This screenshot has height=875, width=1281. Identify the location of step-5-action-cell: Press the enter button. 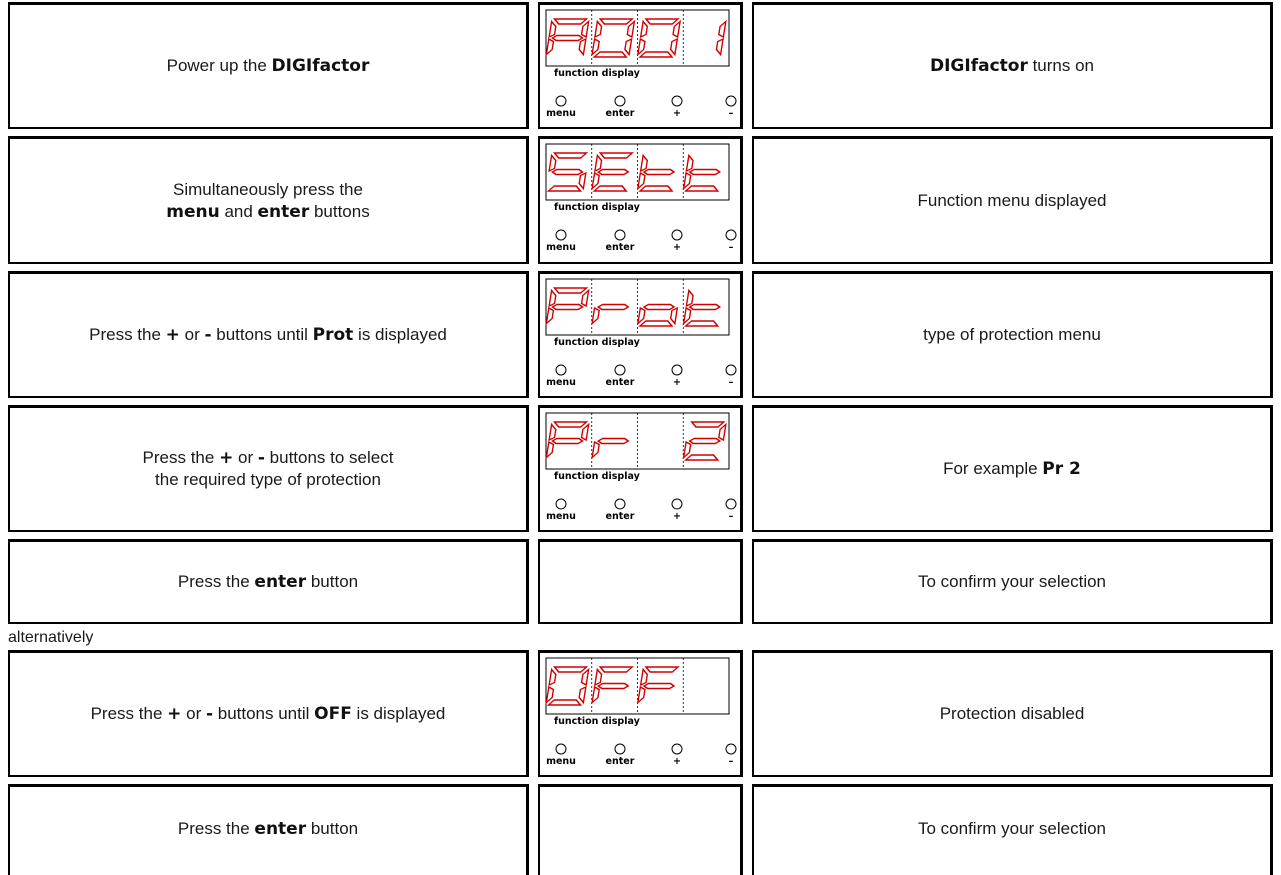
(268, 581).